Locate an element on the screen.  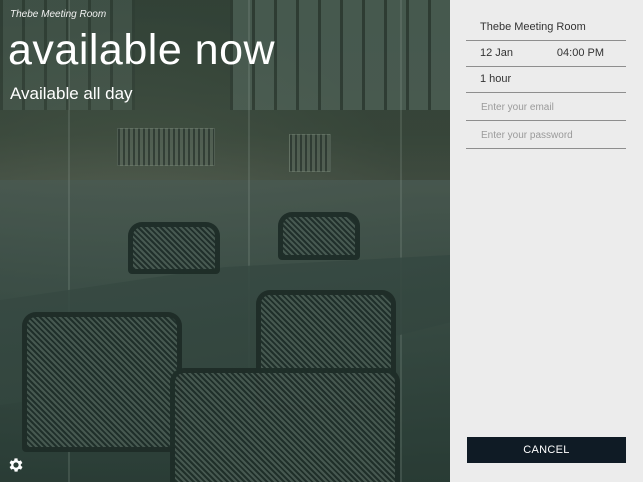
password-field-row is located at coordinates (546, 135).